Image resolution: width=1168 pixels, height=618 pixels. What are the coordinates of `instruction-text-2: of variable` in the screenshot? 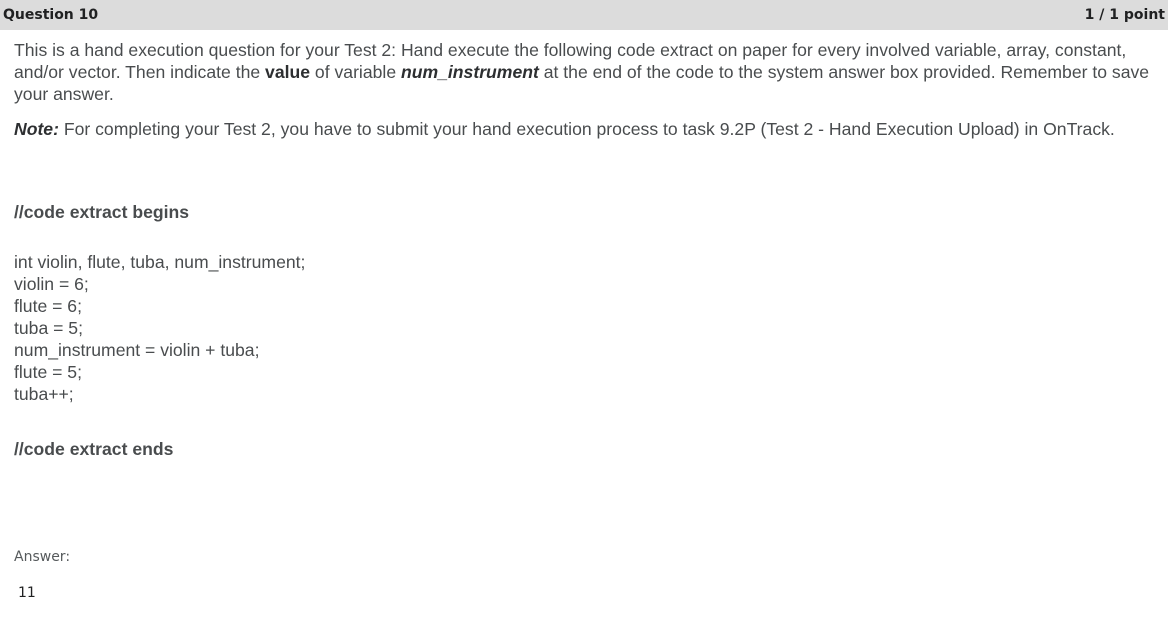 It's located at (355, 72).